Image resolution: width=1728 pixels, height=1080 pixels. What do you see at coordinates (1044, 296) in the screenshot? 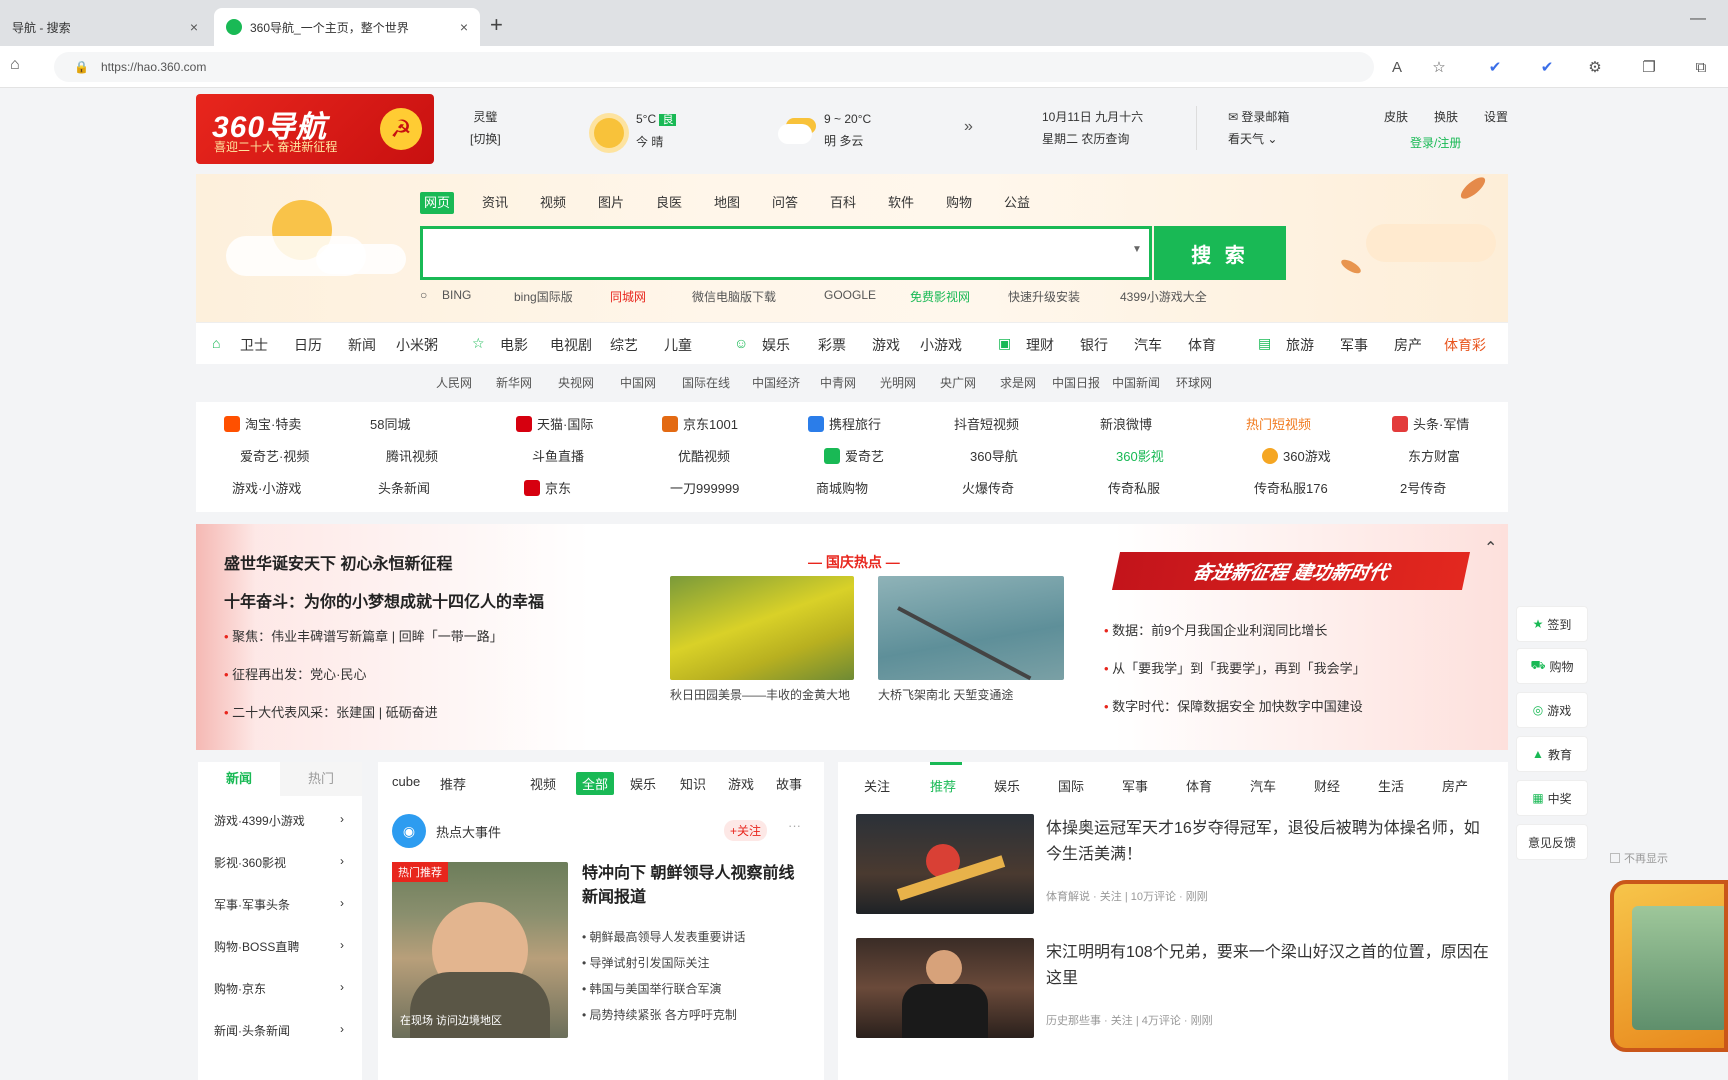
I see `suggestion-link: 快速升级安装` at bounding box center [1044, 296].